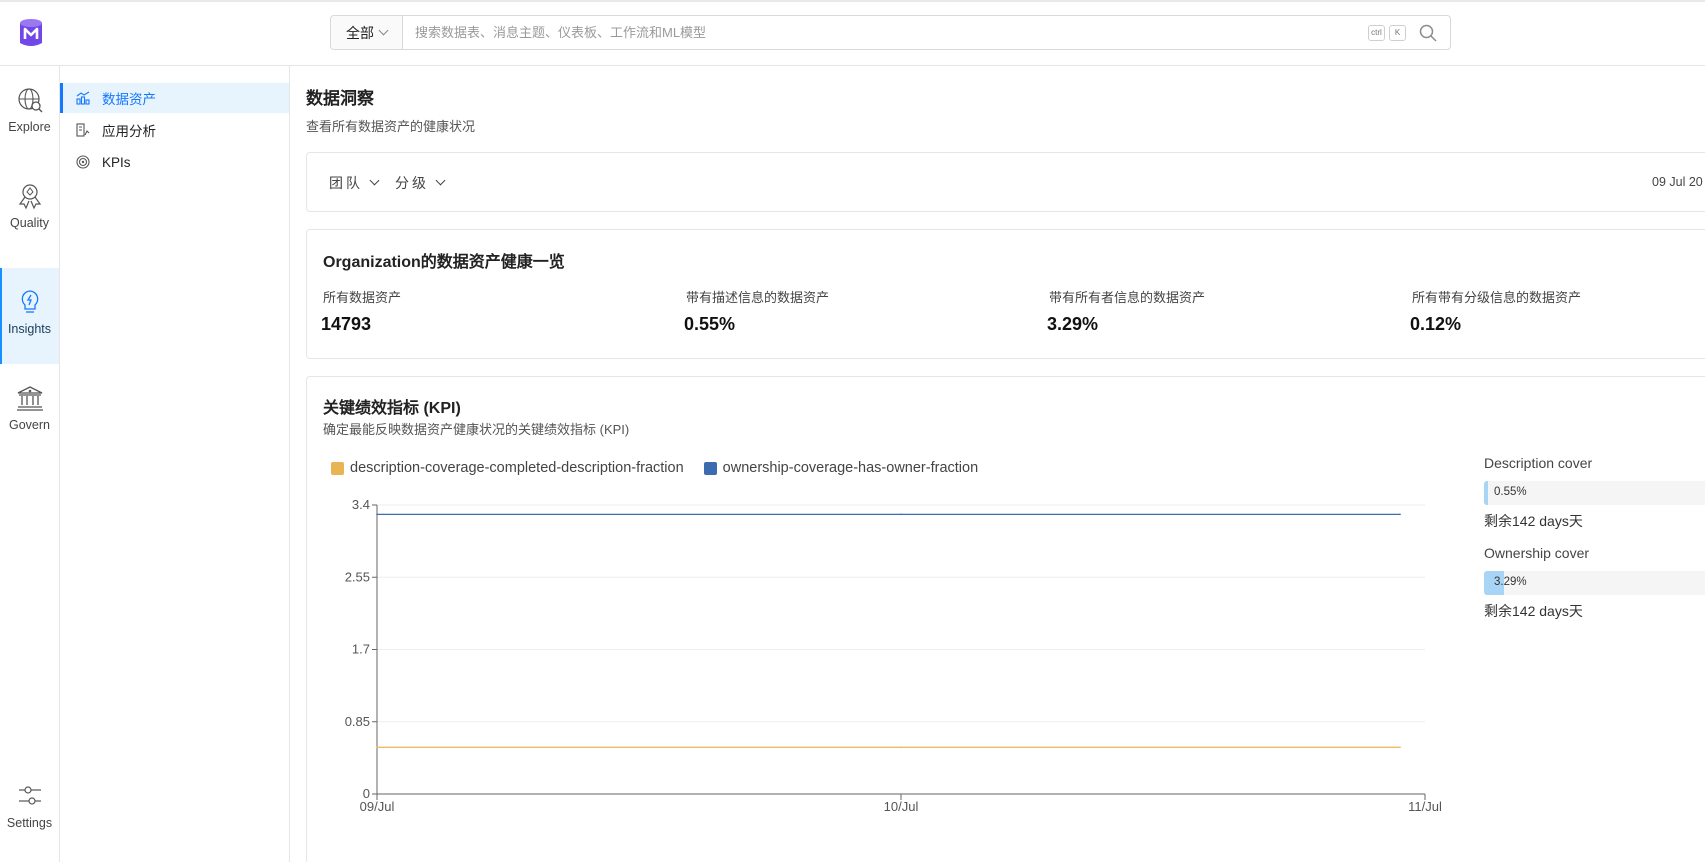  Describe the element at coordinates (476, 429) in the screenshot. I see `kpi-subtitle: 确定最能反映数据资产健康状况的关键绩效指标 (KPI)` at that location.